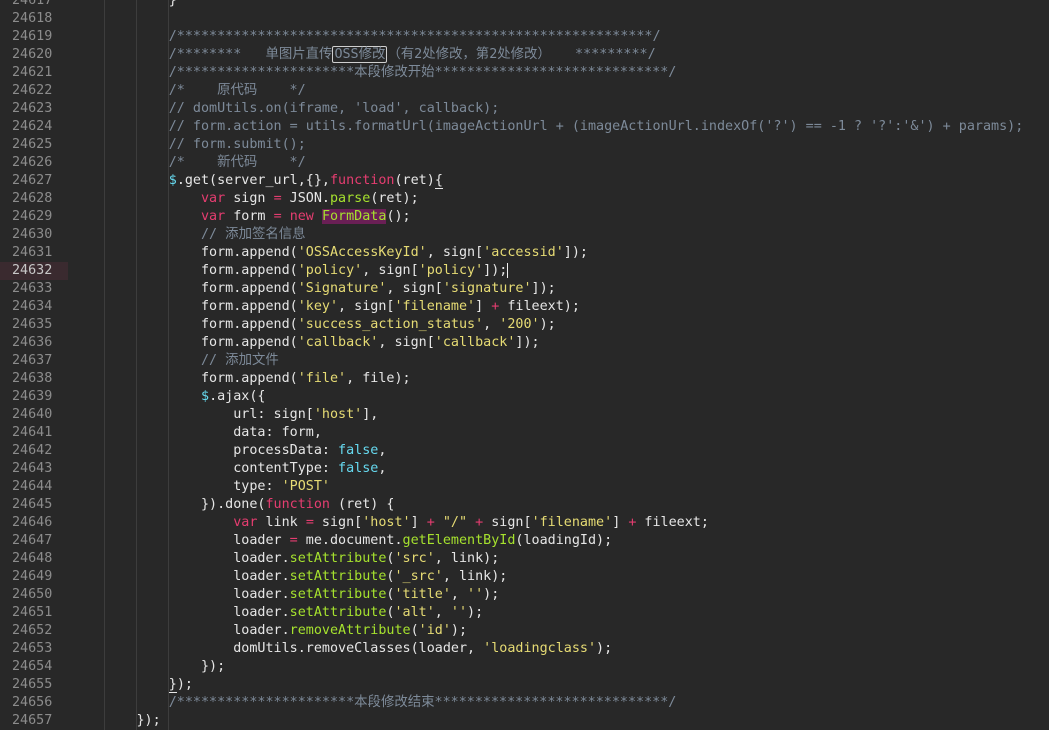 The width and height of the screenshot is (1049, 730). What do you see at coordinates (241, 379) in the screenshot?
I see `code-text: form.append('file', file);` at bounding box center [241, 379].